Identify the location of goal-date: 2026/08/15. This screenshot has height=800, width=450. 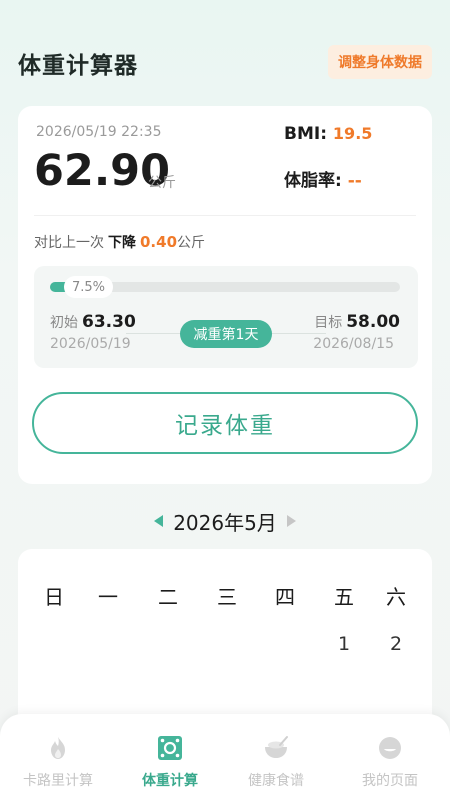
(353, 344).